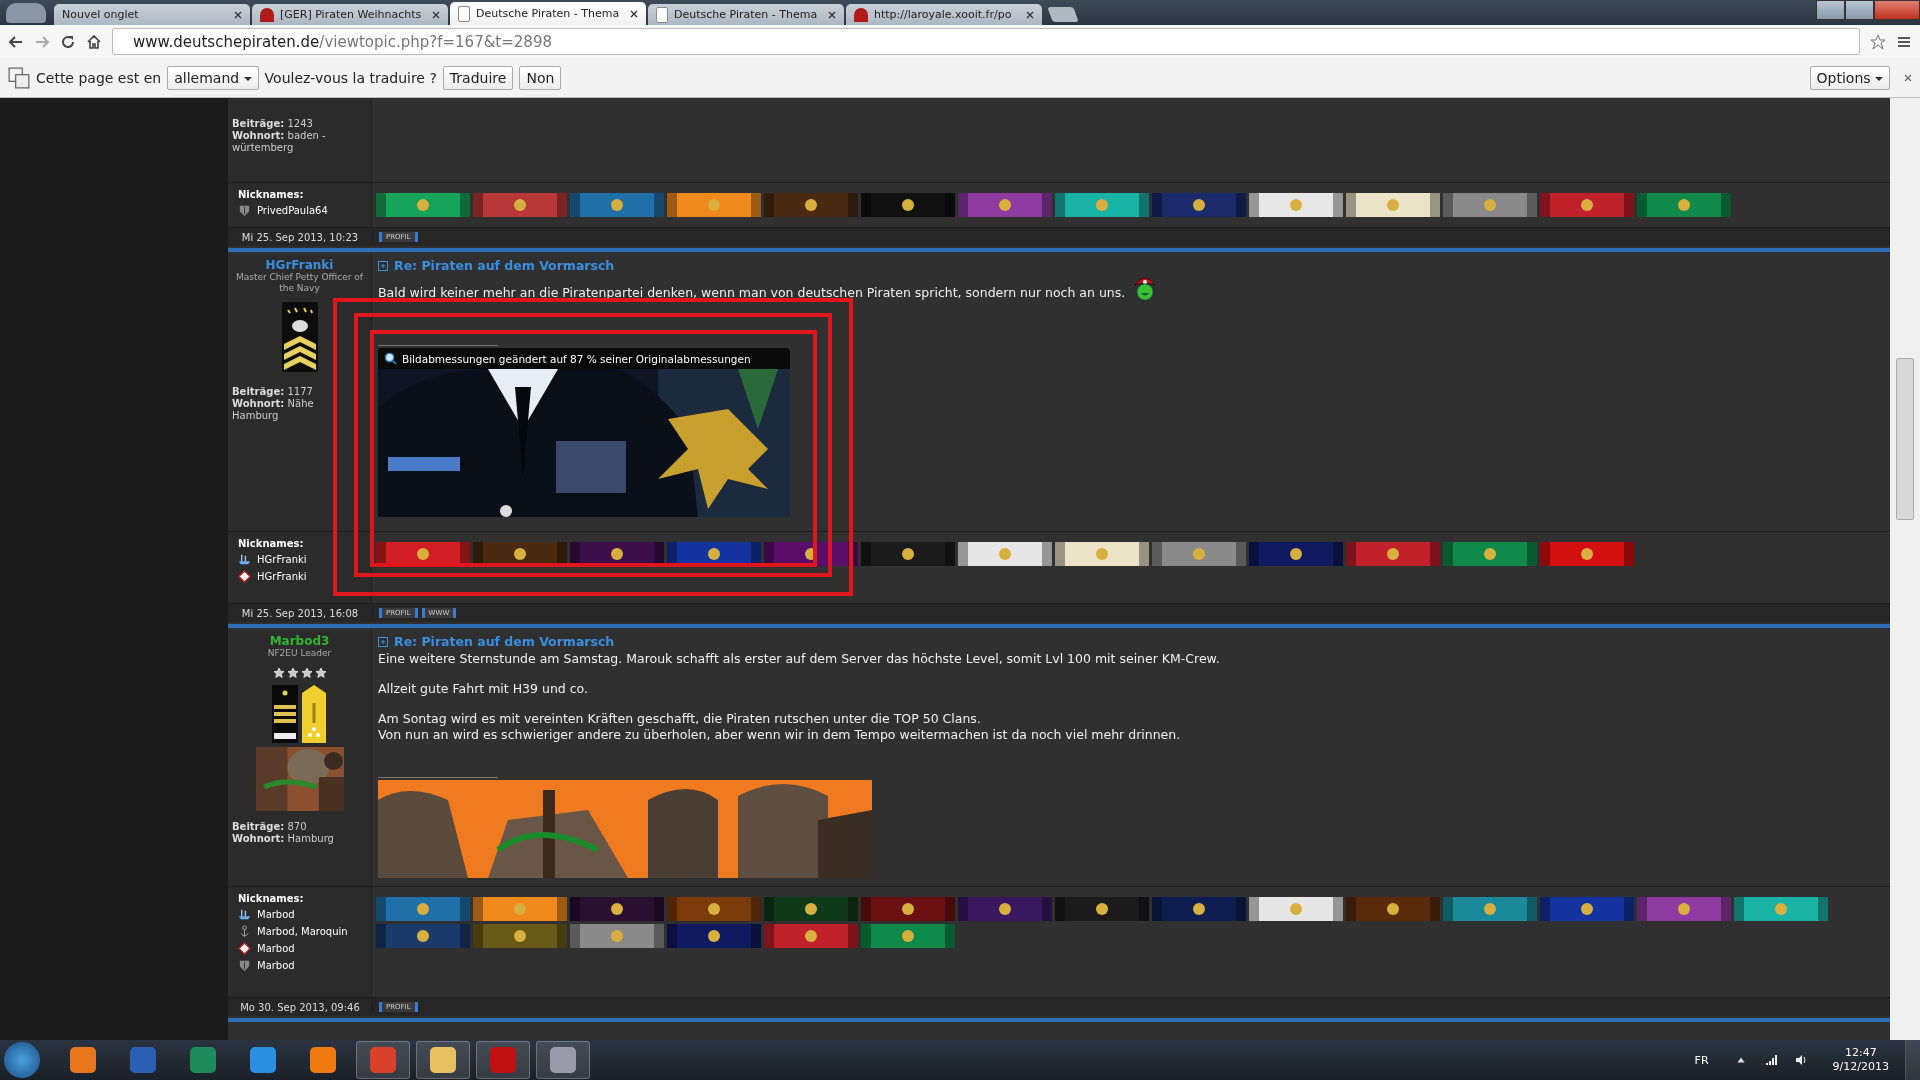  What do you see at coordinates (799, 659) in the screenshot?
I see `post-text: Eine weitere Sternstunde am Samstag. Marouk schafft als erster auf dem Server das höchste Level, somit Lvl 100 mit seiner KM-Crew.` at bounding box center [799, 659].